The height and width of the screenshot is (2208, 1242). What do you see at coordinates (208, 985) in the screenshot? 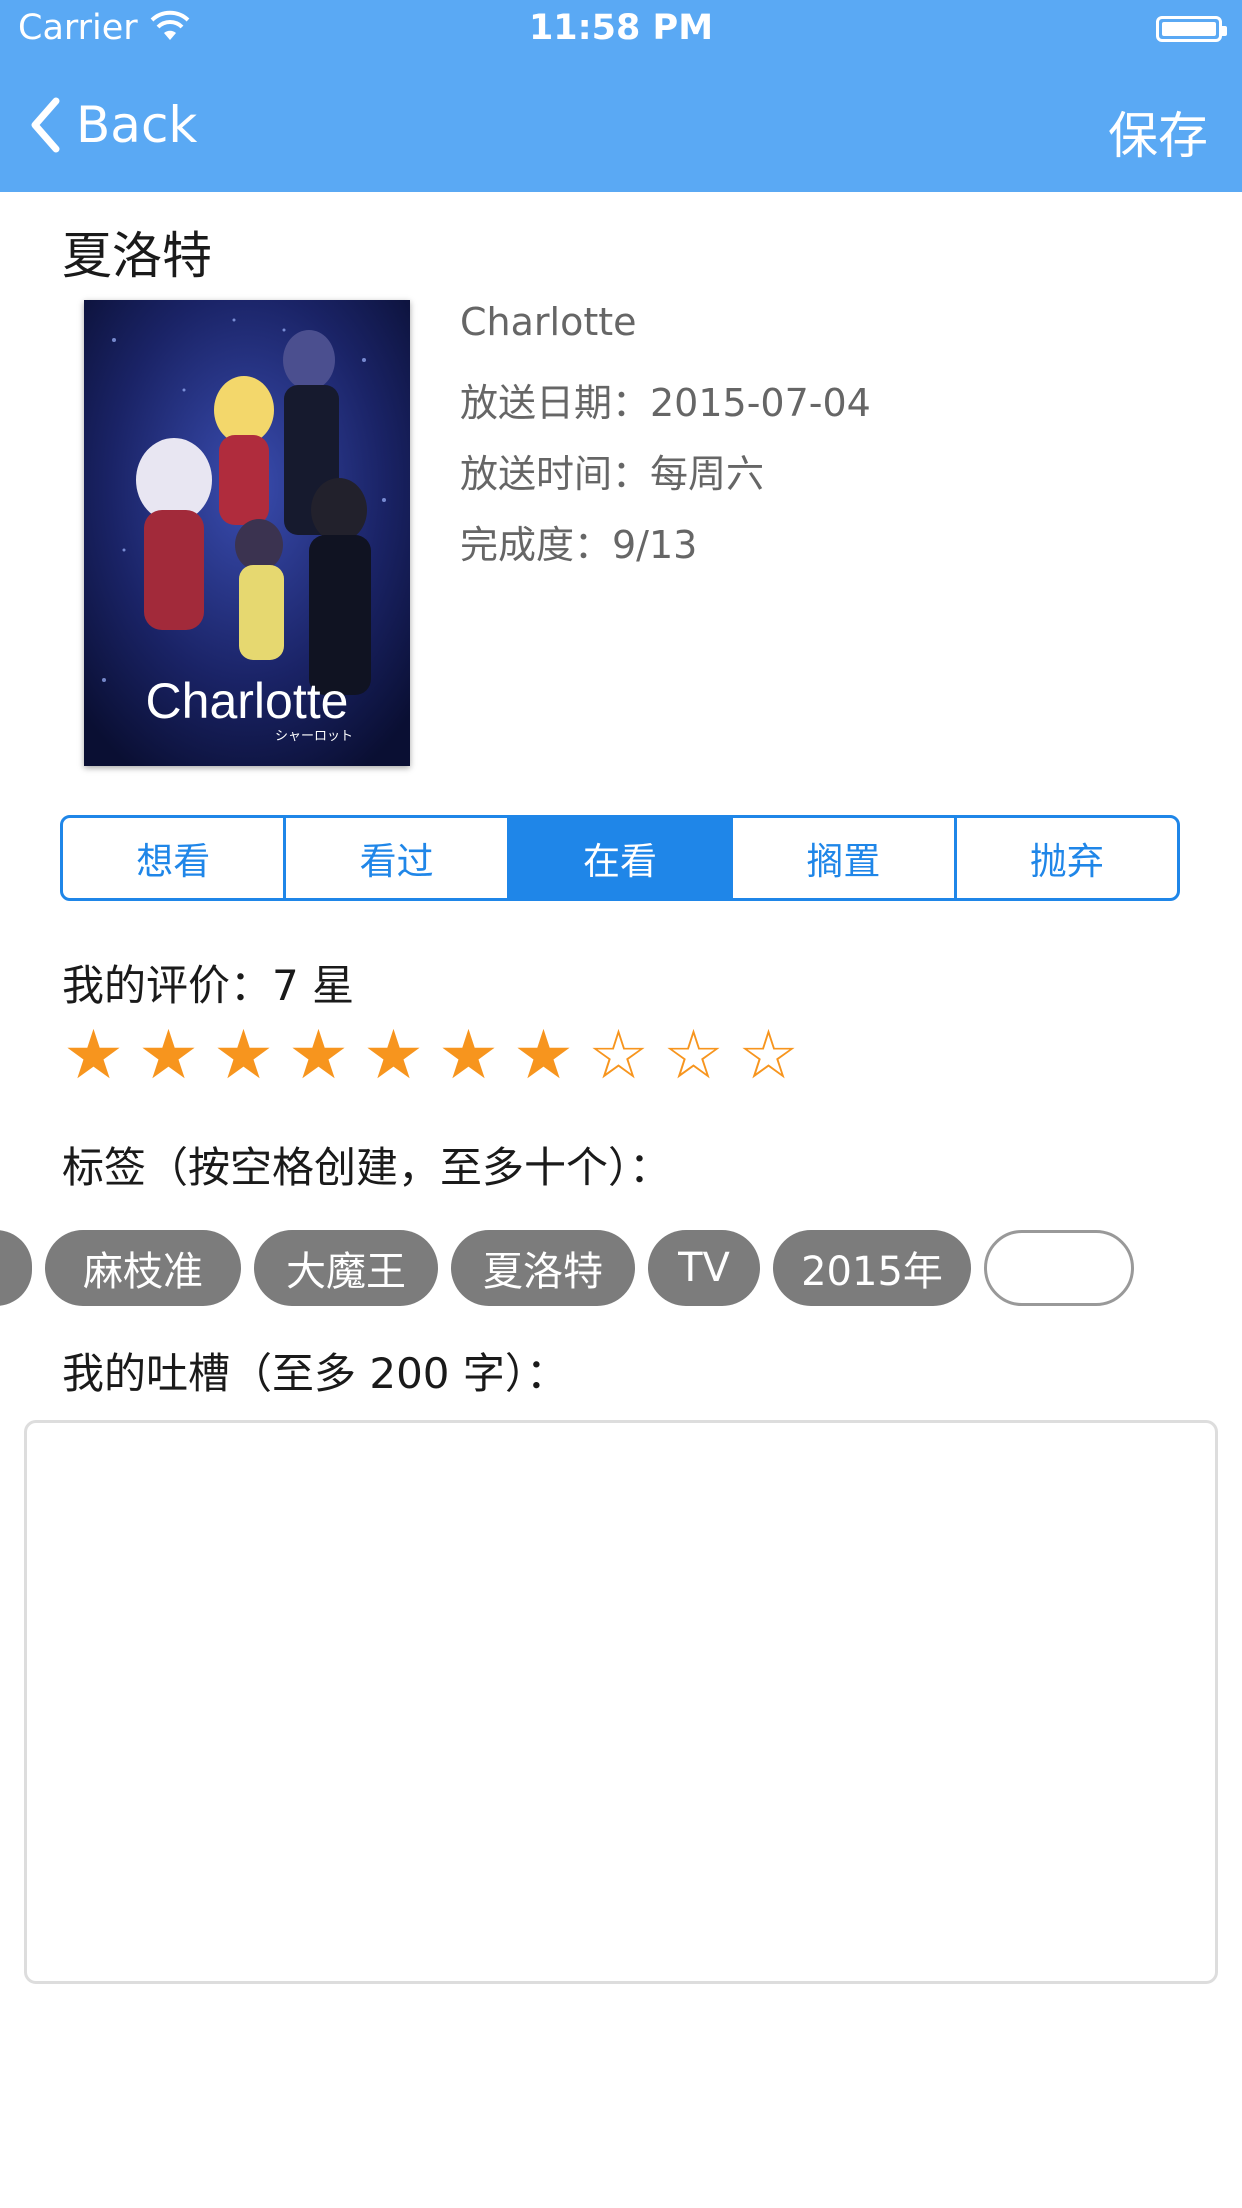
I see `rating-label: 我的评价：7 星` at bounding box center [208, 985].